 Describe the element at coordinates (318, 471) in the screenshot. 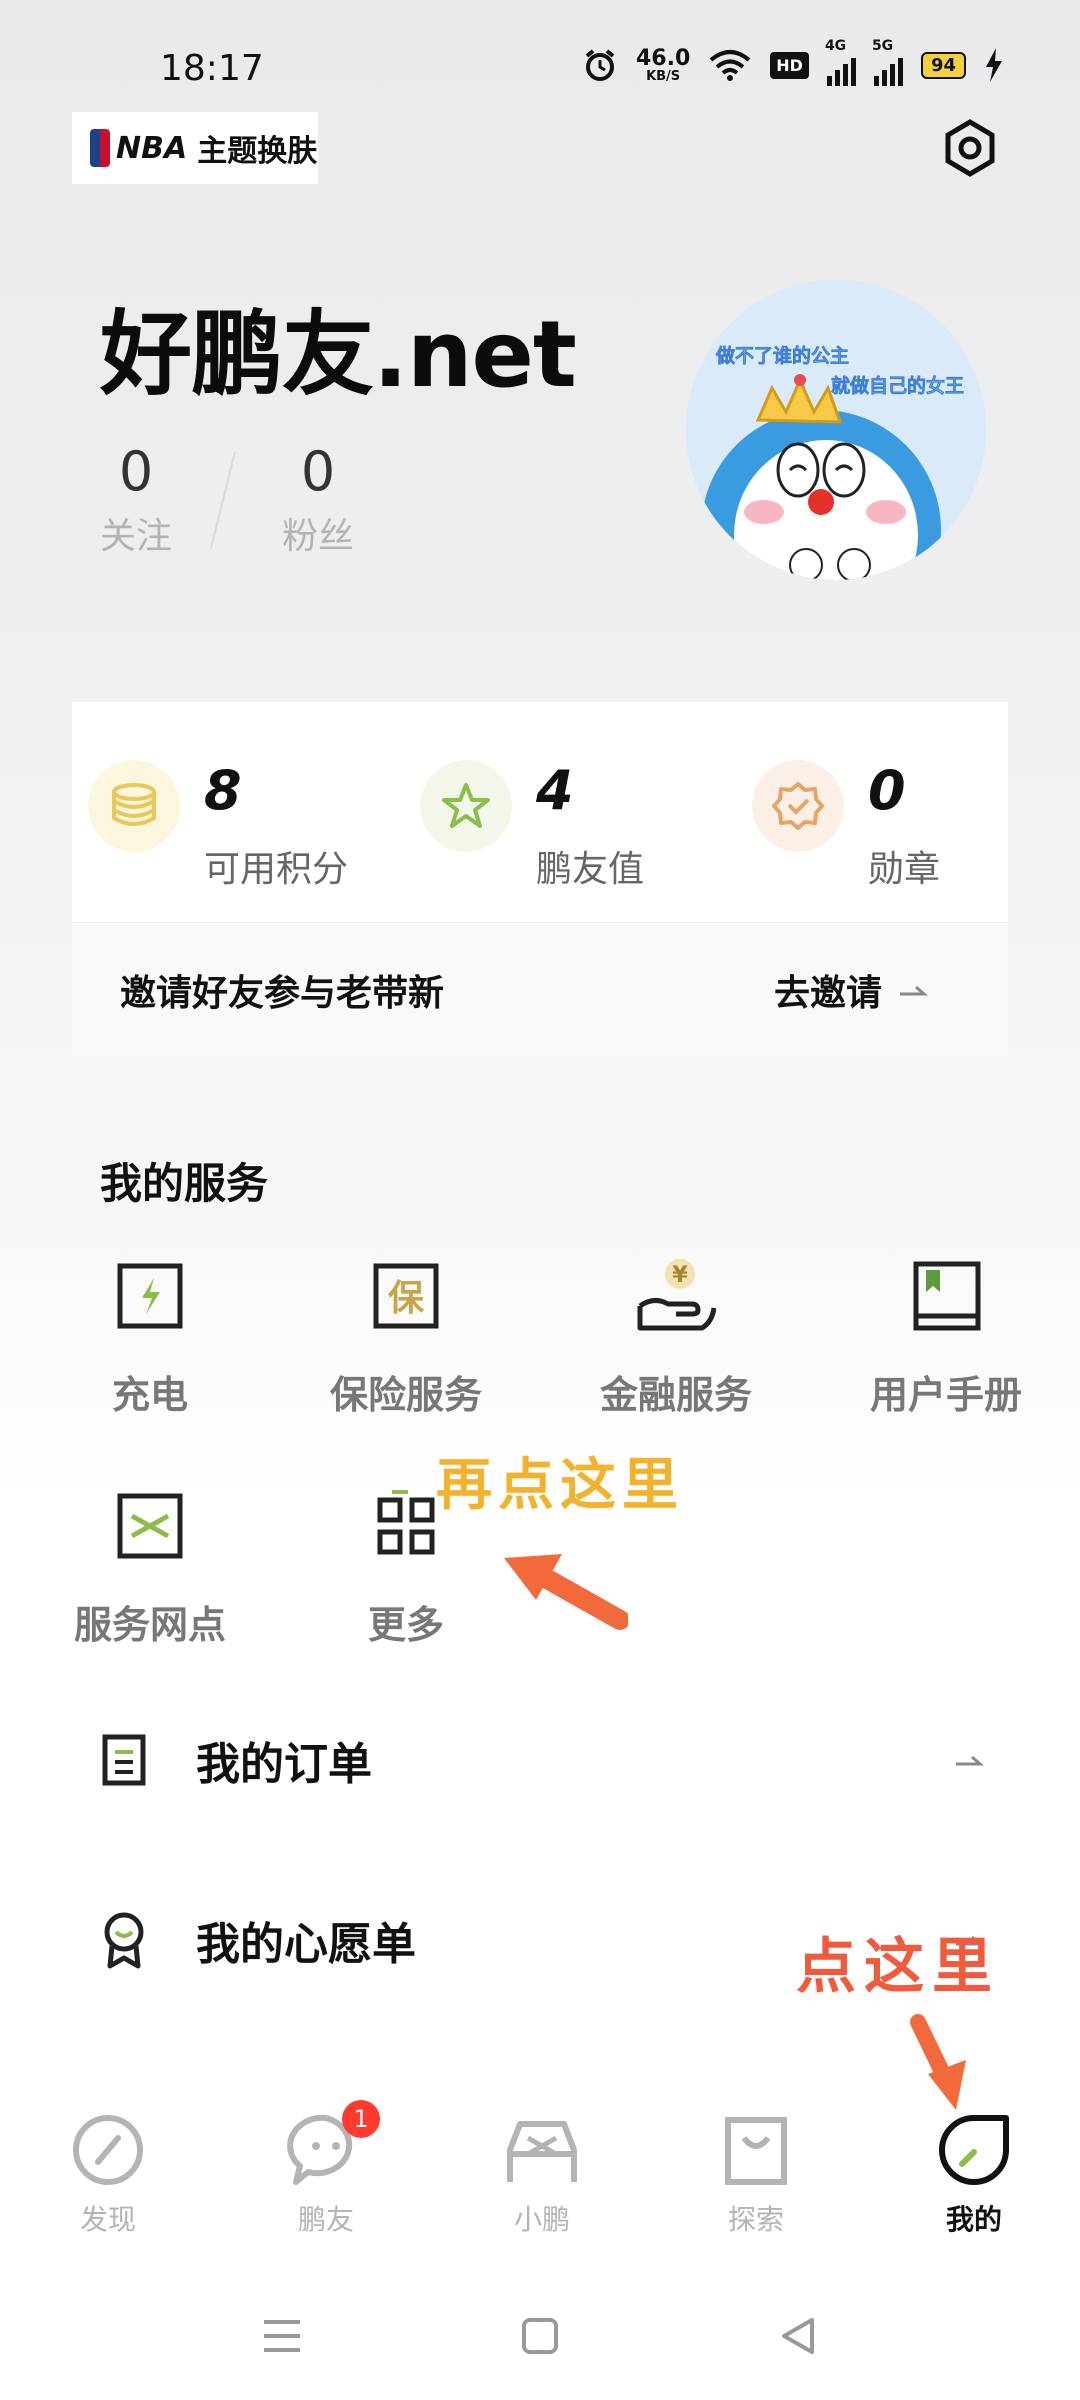

I see `followers-count: 0` at that location.